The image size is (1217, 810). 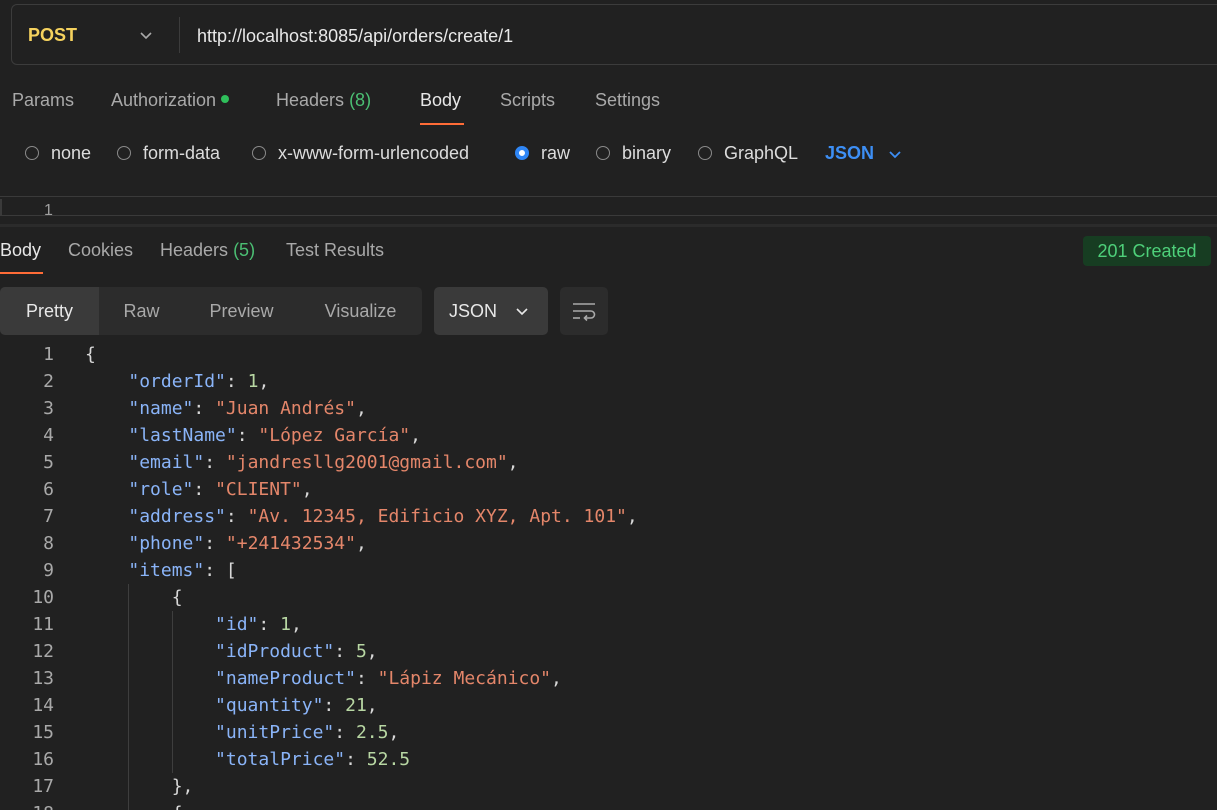 What do you see at coordinates (274, 435) in the screenshot?
I see `code-line: "lastName": "López García",` at bounding box center [274, 435].